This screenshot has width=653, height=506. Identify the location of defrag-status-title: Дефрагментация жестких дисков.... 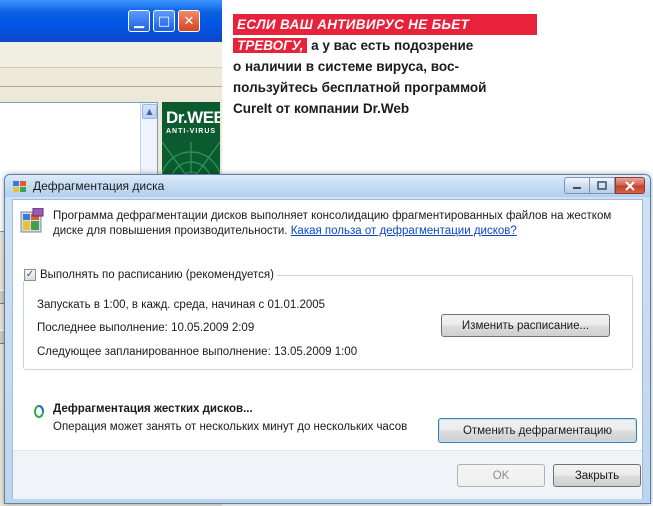
(153, 409).